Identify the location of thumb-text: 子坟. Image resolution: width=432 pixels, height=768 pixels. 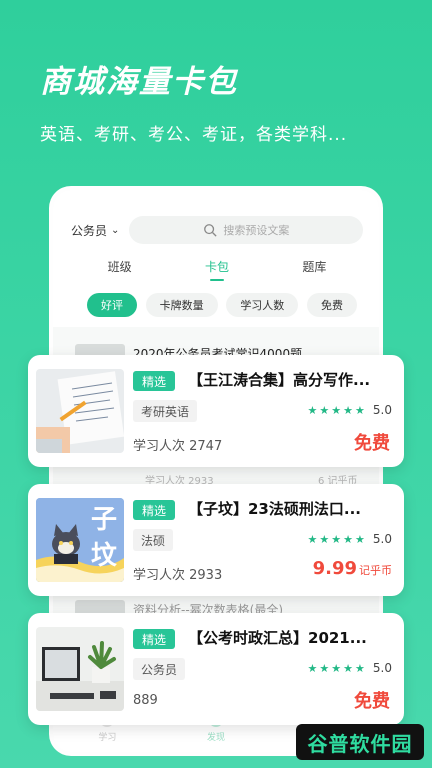
(103, 538).